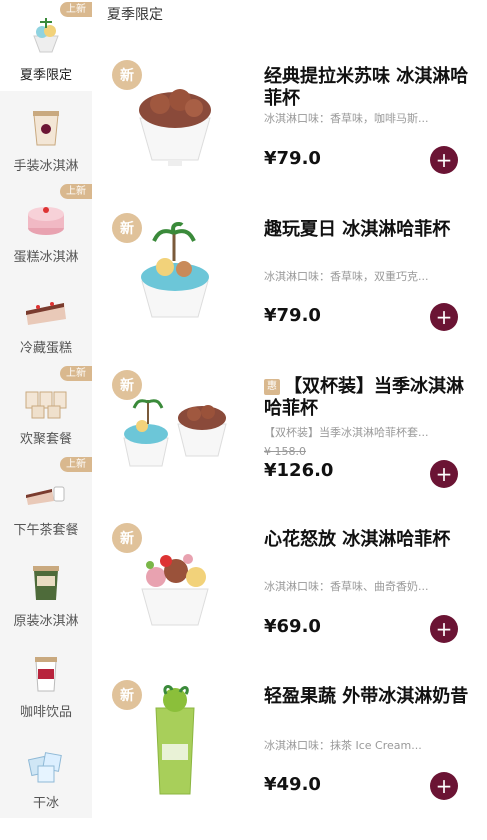 Image resolution: width=487 pixels, height=840 pixels. Describe the element at coordinates (46, 128) in the screenshot. I see `ice-cream-tub-icon` at that location.